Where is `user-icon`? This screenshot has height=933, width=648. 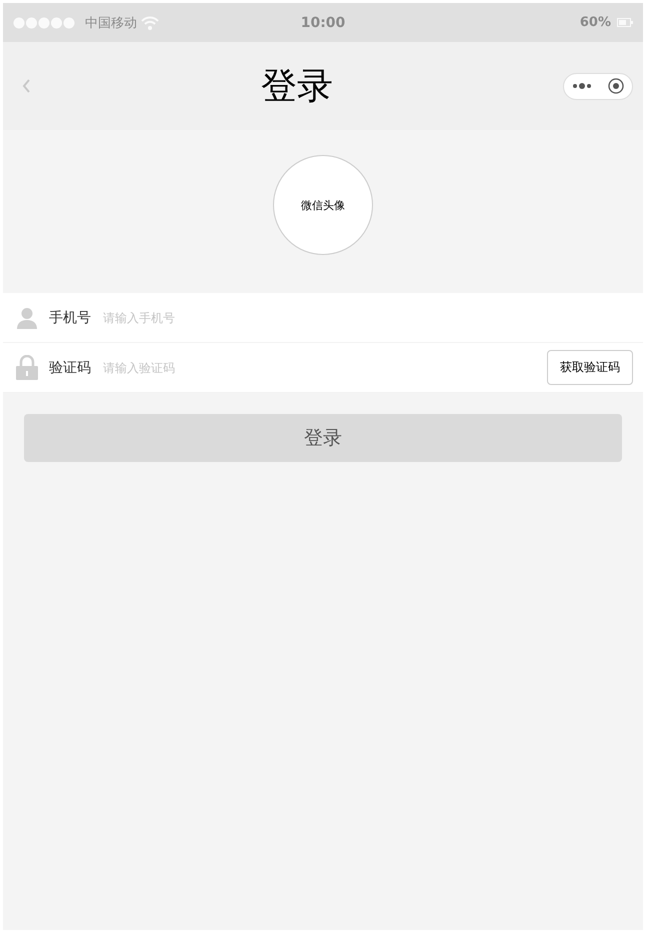 user-icon is located at coordinates (27, 317).